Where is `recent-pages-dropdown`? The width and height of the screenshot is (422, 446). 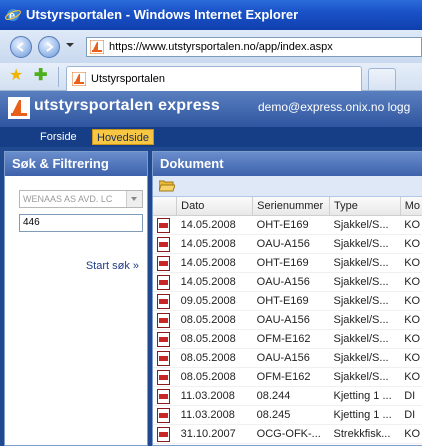 recent-pages-dropdown is located at coordinates (70, 45).